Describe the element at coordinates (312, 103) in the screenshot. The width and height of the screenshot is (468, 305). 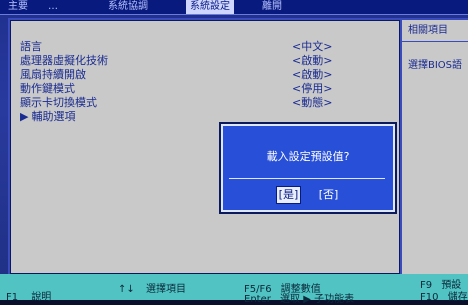
I see `setting-value: <動態>` at that location.